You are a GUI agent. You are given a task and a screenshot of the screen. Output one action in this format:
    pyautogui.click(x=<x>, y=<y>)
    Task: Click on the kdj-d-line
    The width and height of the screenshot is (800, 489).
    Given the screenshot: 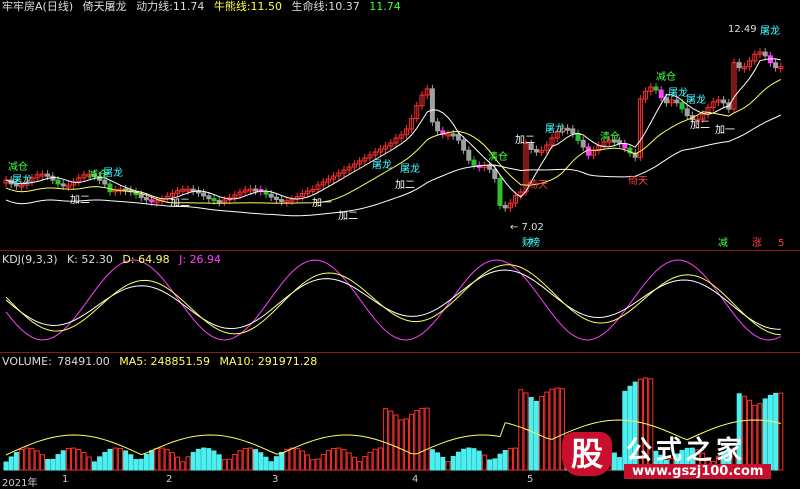 What is the action you would take?
    pyautogui.click(x=393, y=300)
    